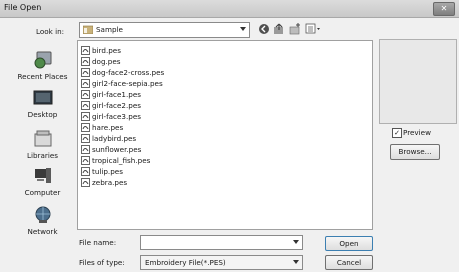 Image resolution: width=459 pixels, height=272 pixels. I want to click on close-icon: ✕, so click(444, 8).